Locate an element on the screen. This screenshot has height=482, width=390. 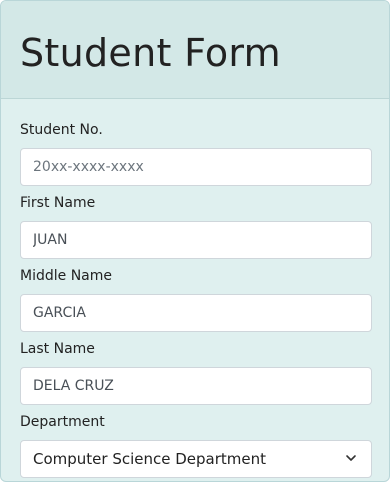
first-name-input is located at coordinates (196, 240).